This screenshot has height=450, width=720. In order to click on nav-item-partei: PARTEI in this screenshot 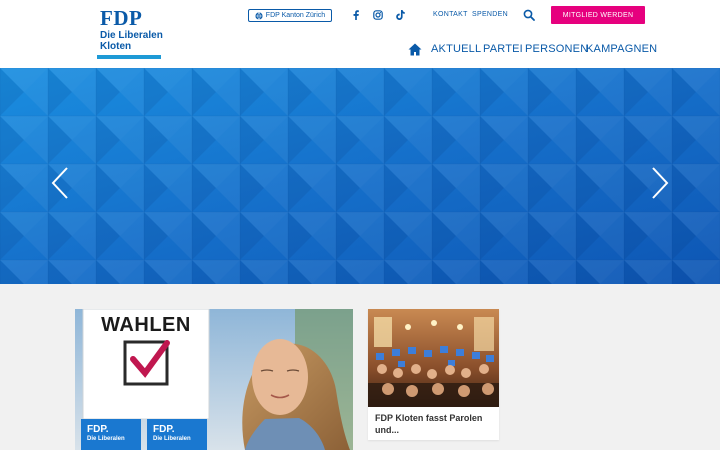, I will do `click(503, 49)`.